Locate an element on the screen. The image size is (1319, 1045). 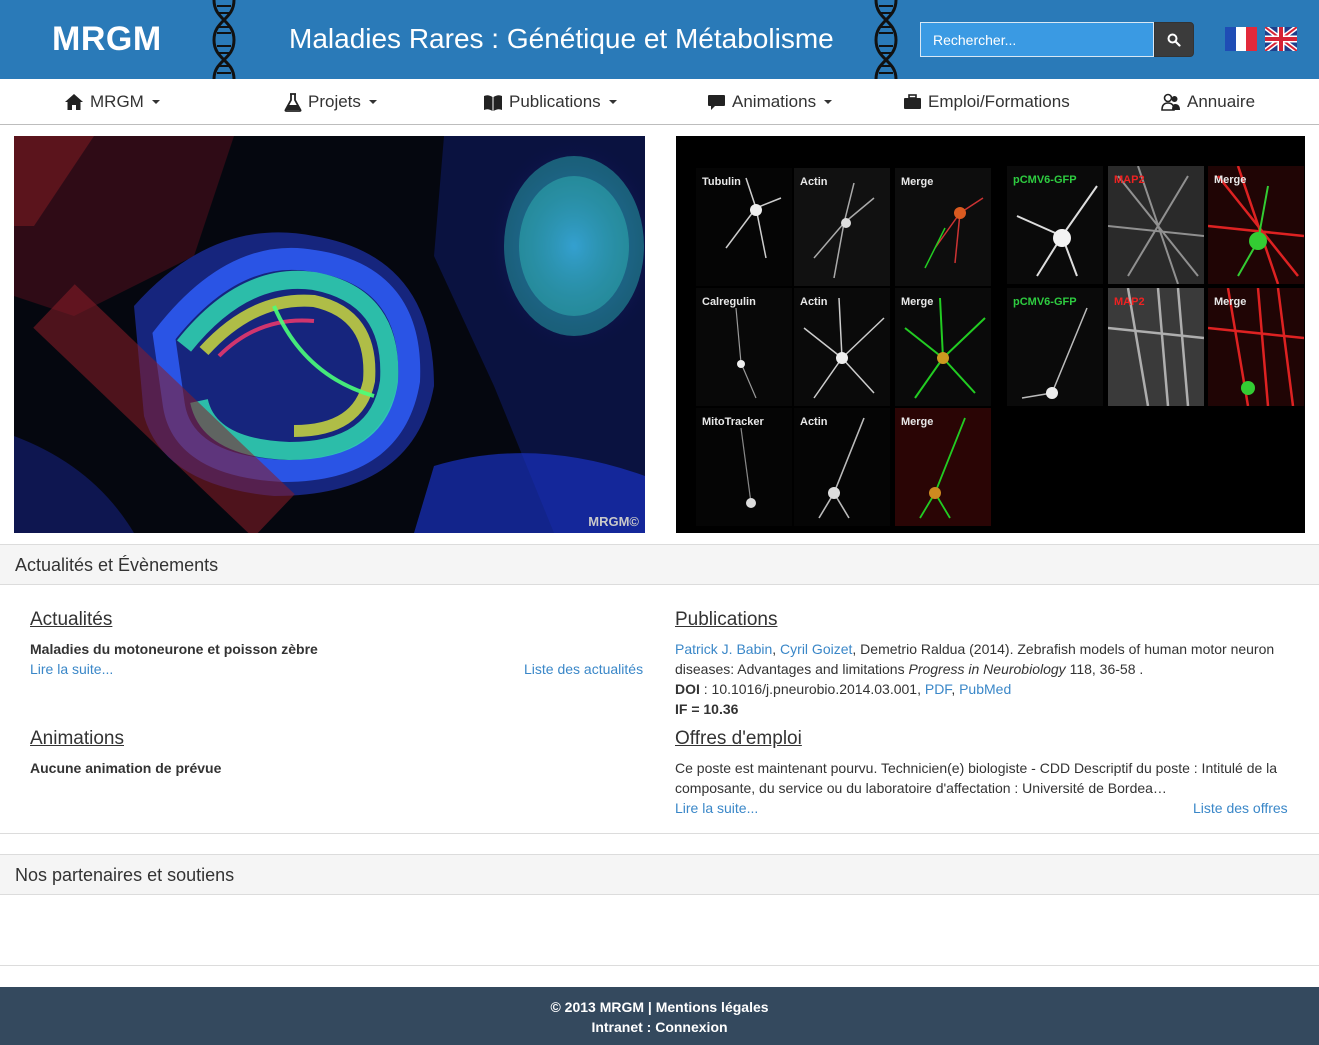
search-button is located at coordinates (1174, 39).